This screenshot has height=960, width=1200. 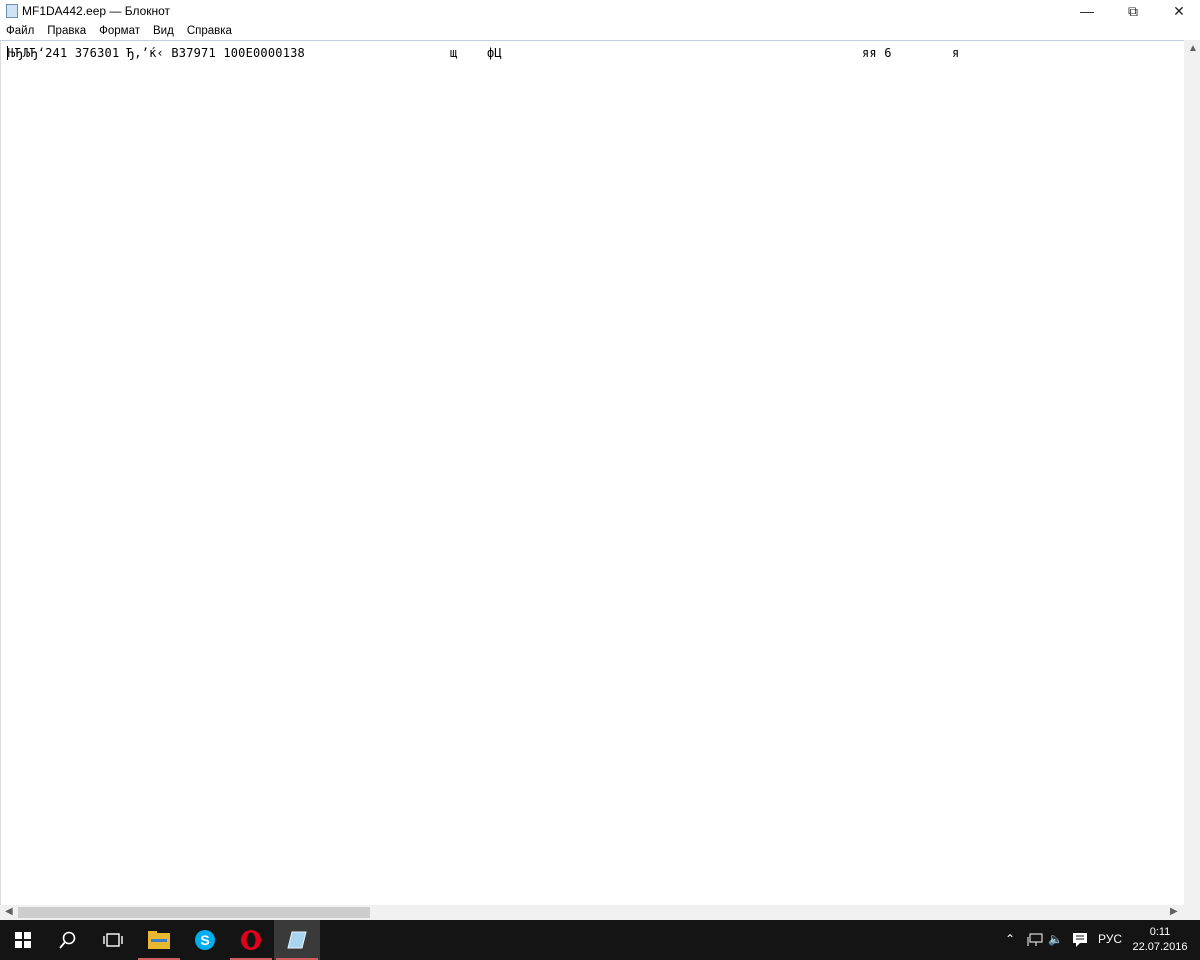 What do you see at coordinates (1160, 940) in the screenshot?
I see `clock: 0:11 22.07.2016` at bounding box center [1160, 940].